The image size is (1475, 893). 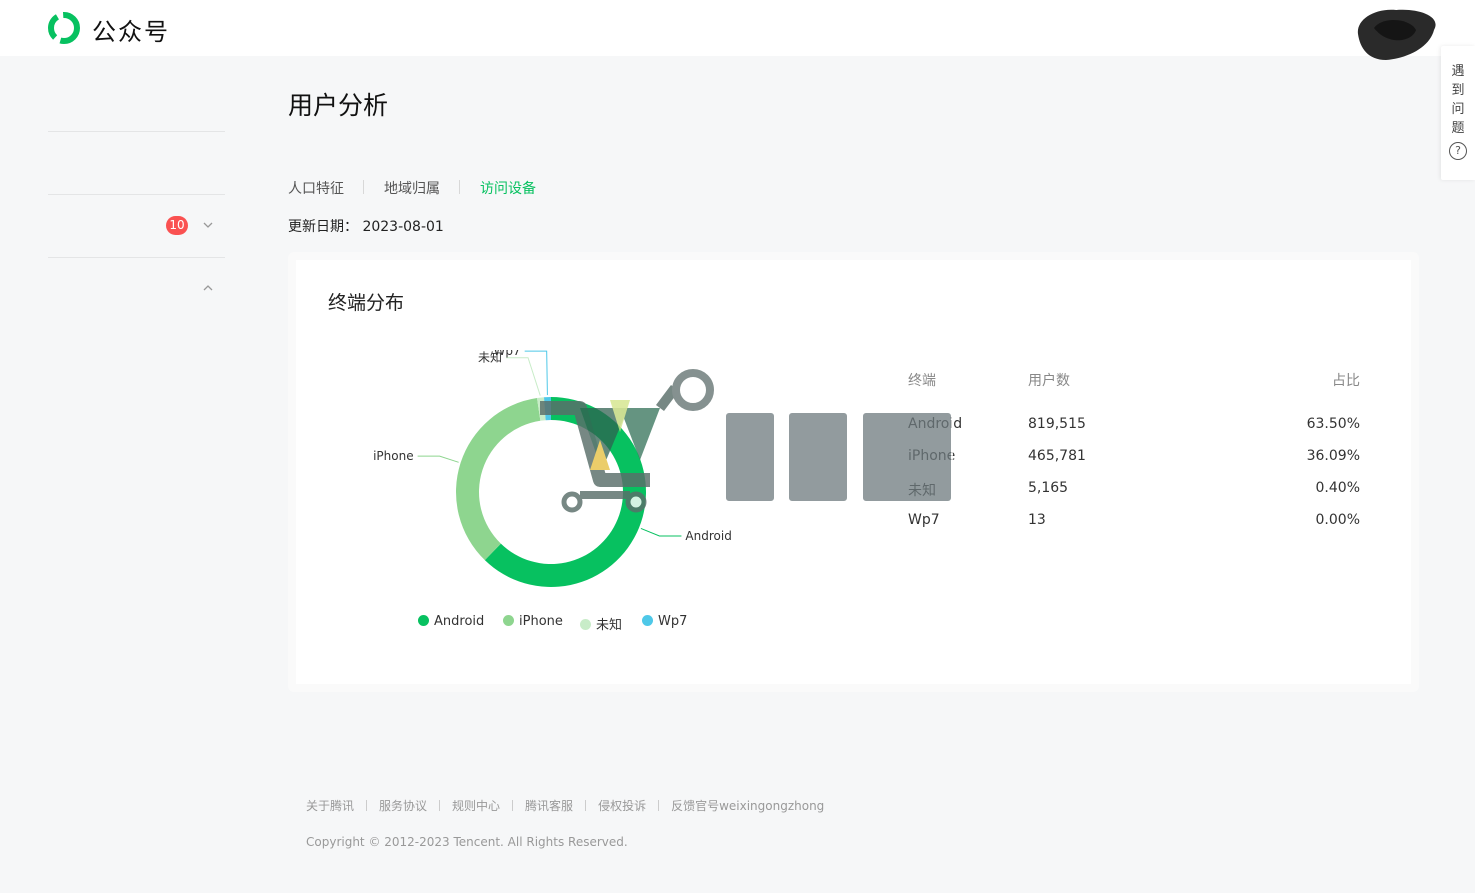 What do you see at coordinates (1346, 381) in the screenshot?
I see `table-header-ratio: 占比` at bounding box center [1346, 381].